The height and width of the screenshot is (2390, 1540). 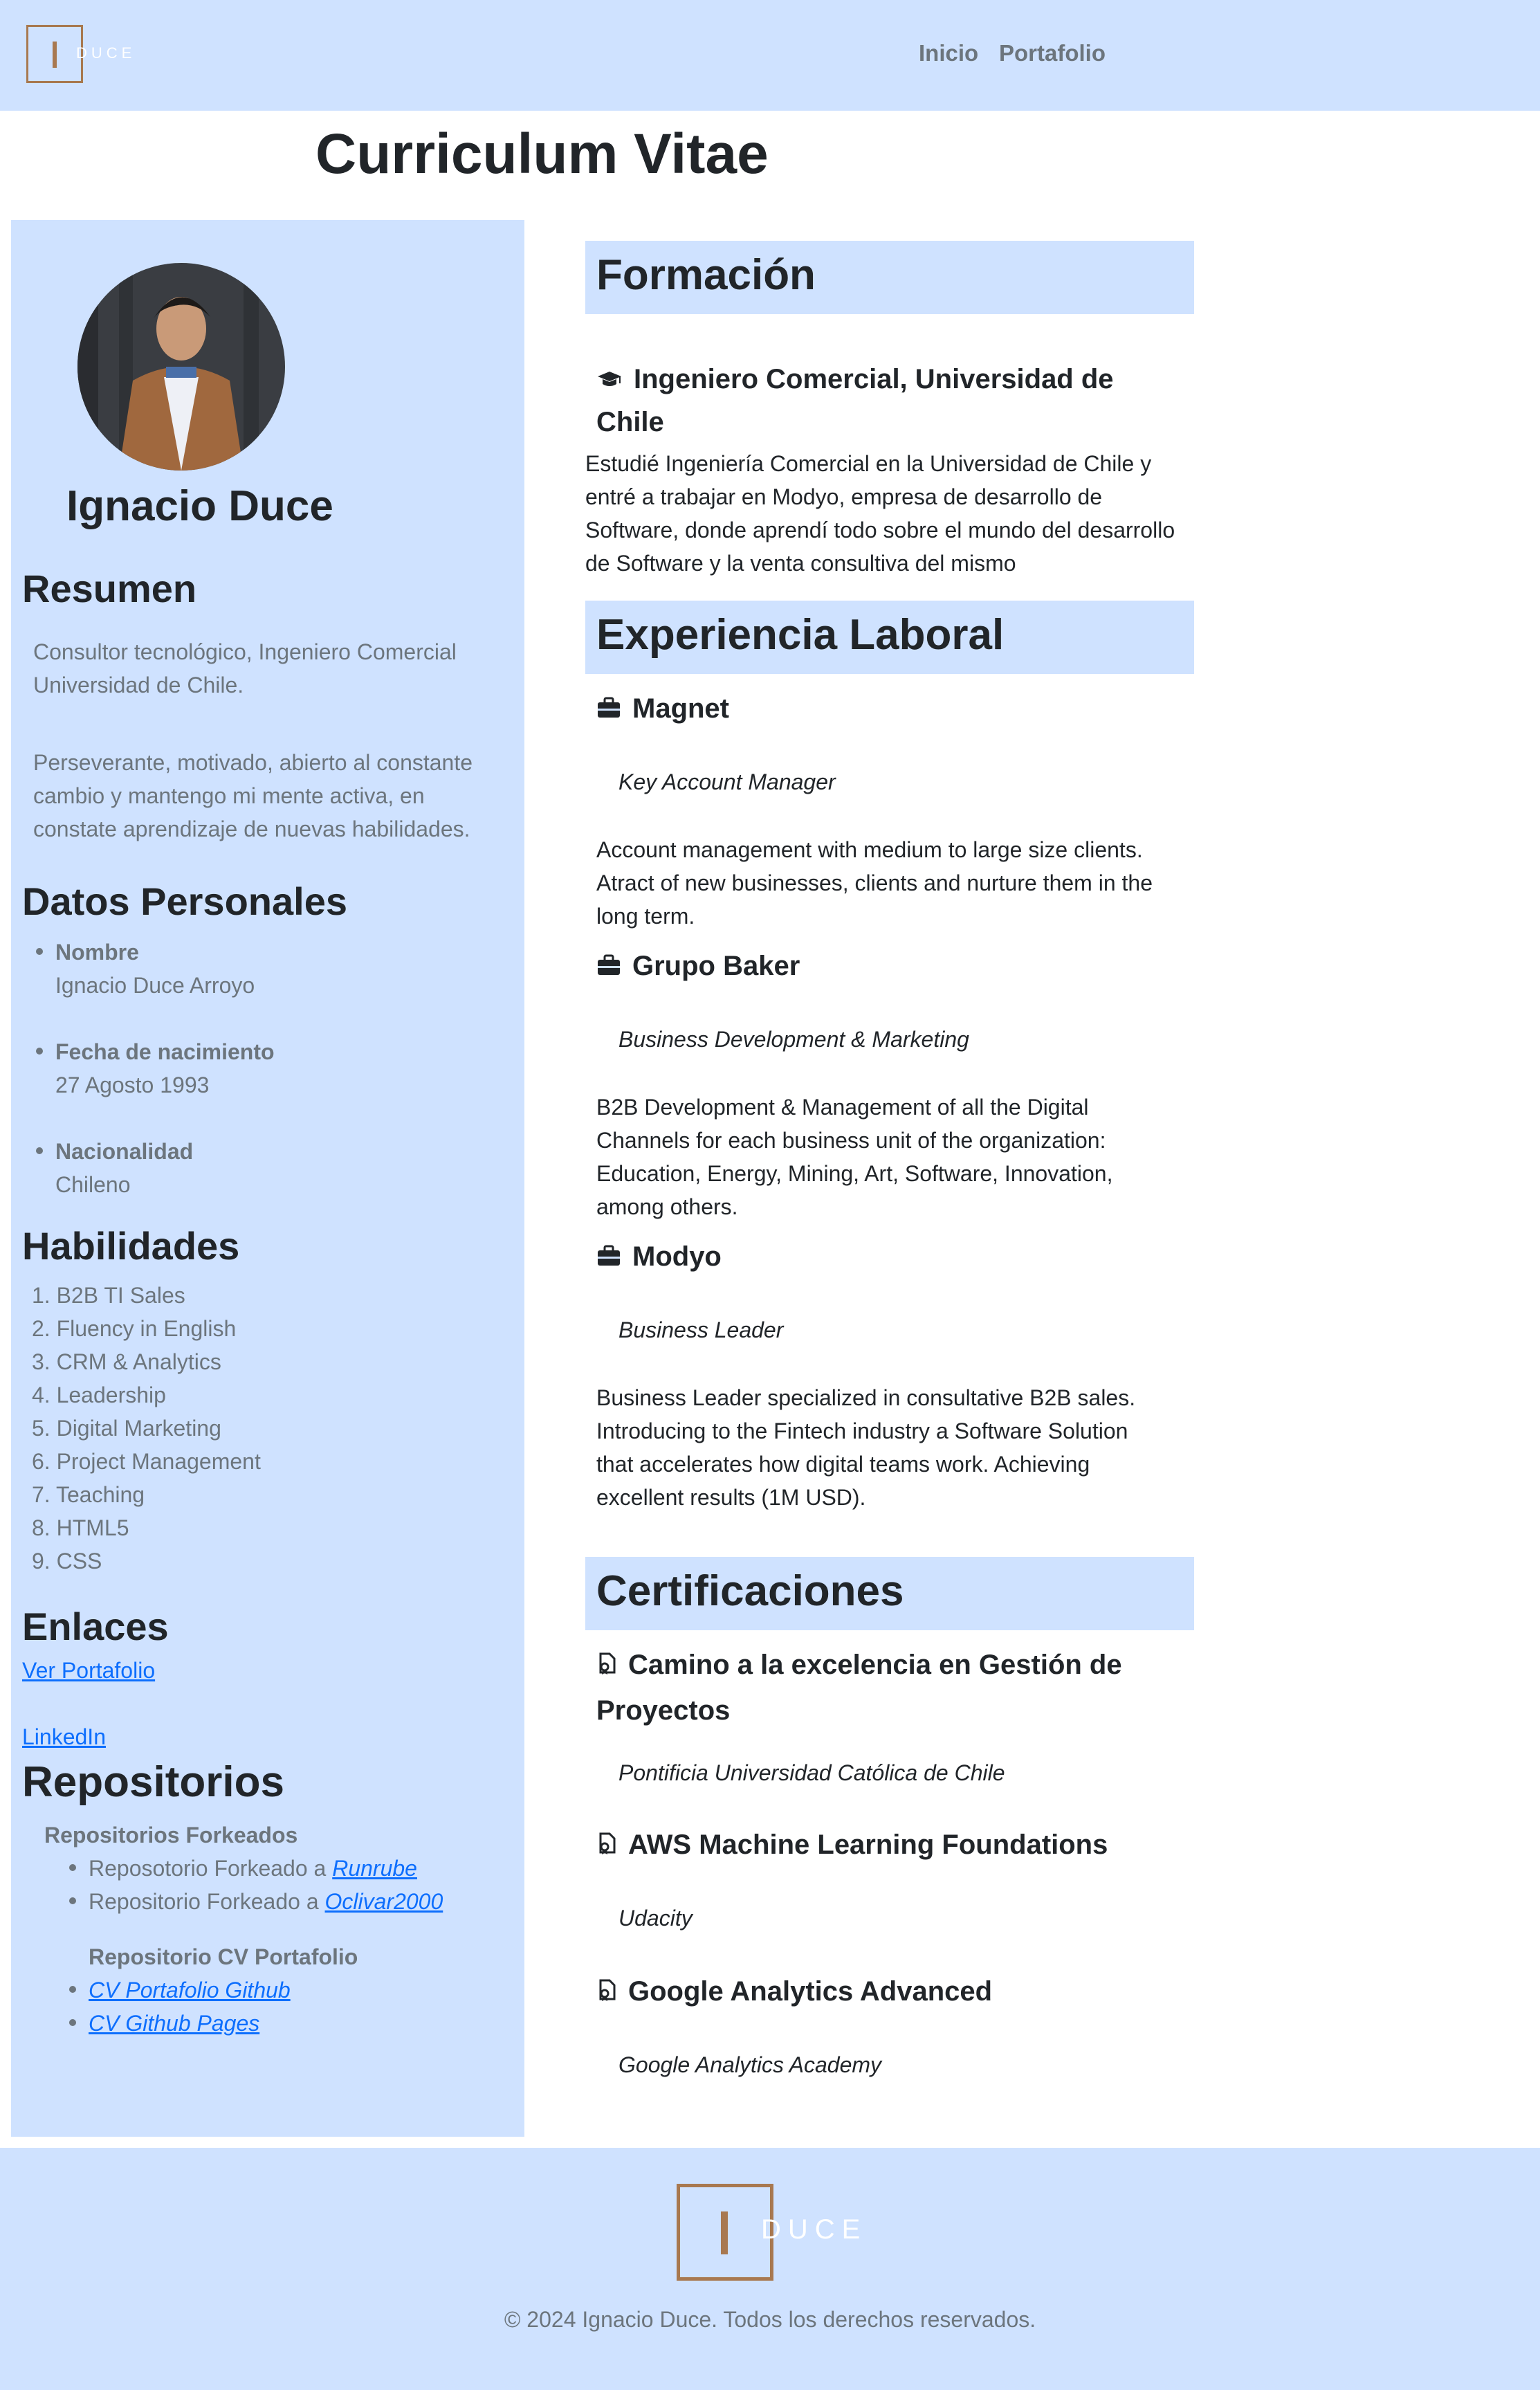 I want to click on forked-repo-prefix: Repositorio Forkeado a, so click(x=207, y=1901).